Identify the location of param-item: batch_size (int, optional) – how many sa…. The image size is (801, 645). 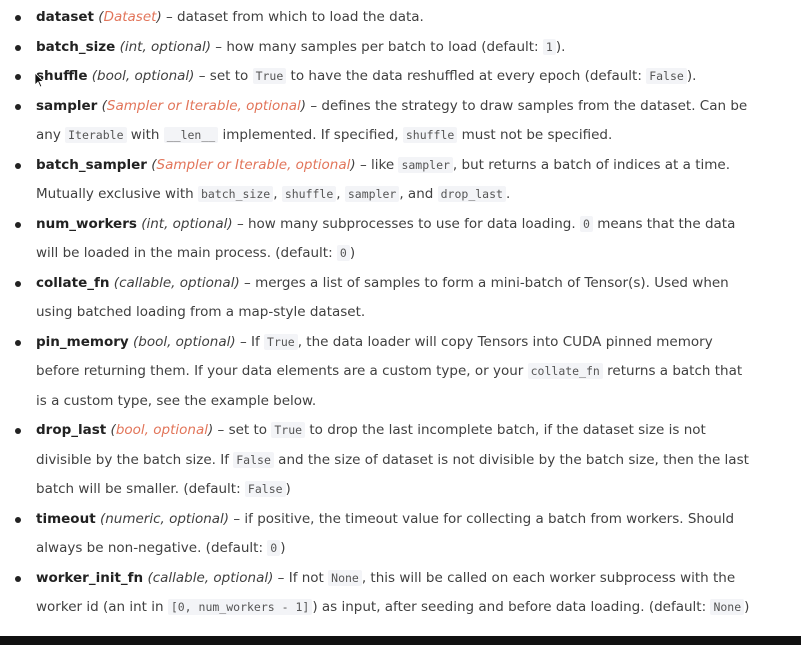
(400, 48).